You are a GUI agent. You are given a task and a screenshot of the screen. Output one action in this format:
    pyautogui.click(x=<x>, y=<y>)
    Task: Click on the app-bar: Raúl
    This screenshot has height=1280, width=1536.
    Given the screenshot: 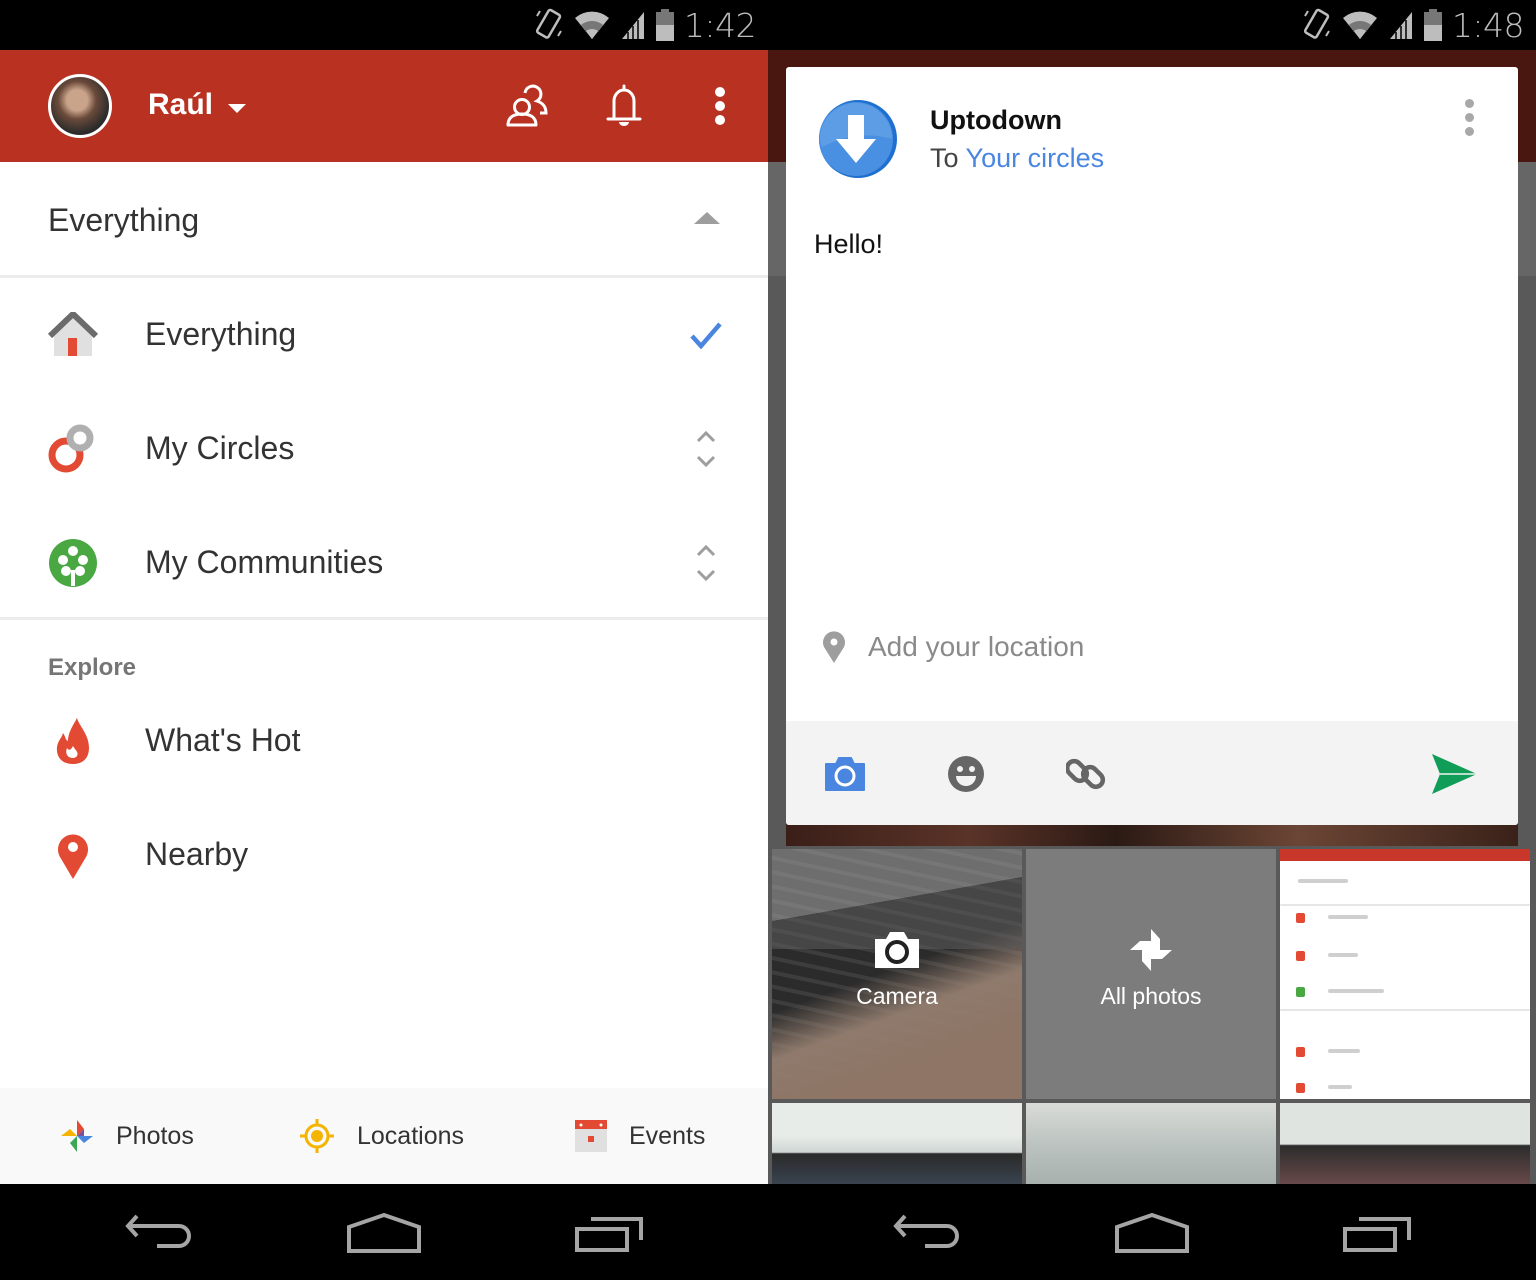 What is the action you would take?
    pyautogui.click(x=384, y=106)
    